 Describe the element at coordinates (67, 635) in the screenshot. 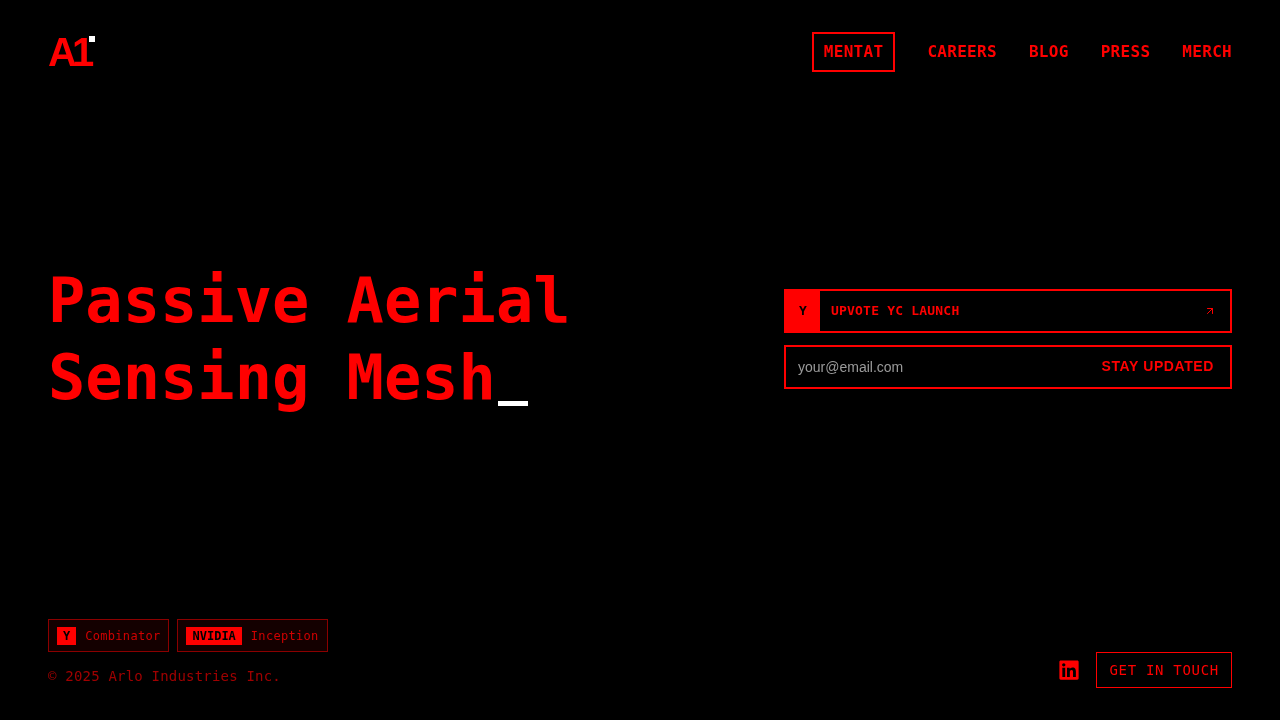

I see `backer-logo-tile: Y` at that location.